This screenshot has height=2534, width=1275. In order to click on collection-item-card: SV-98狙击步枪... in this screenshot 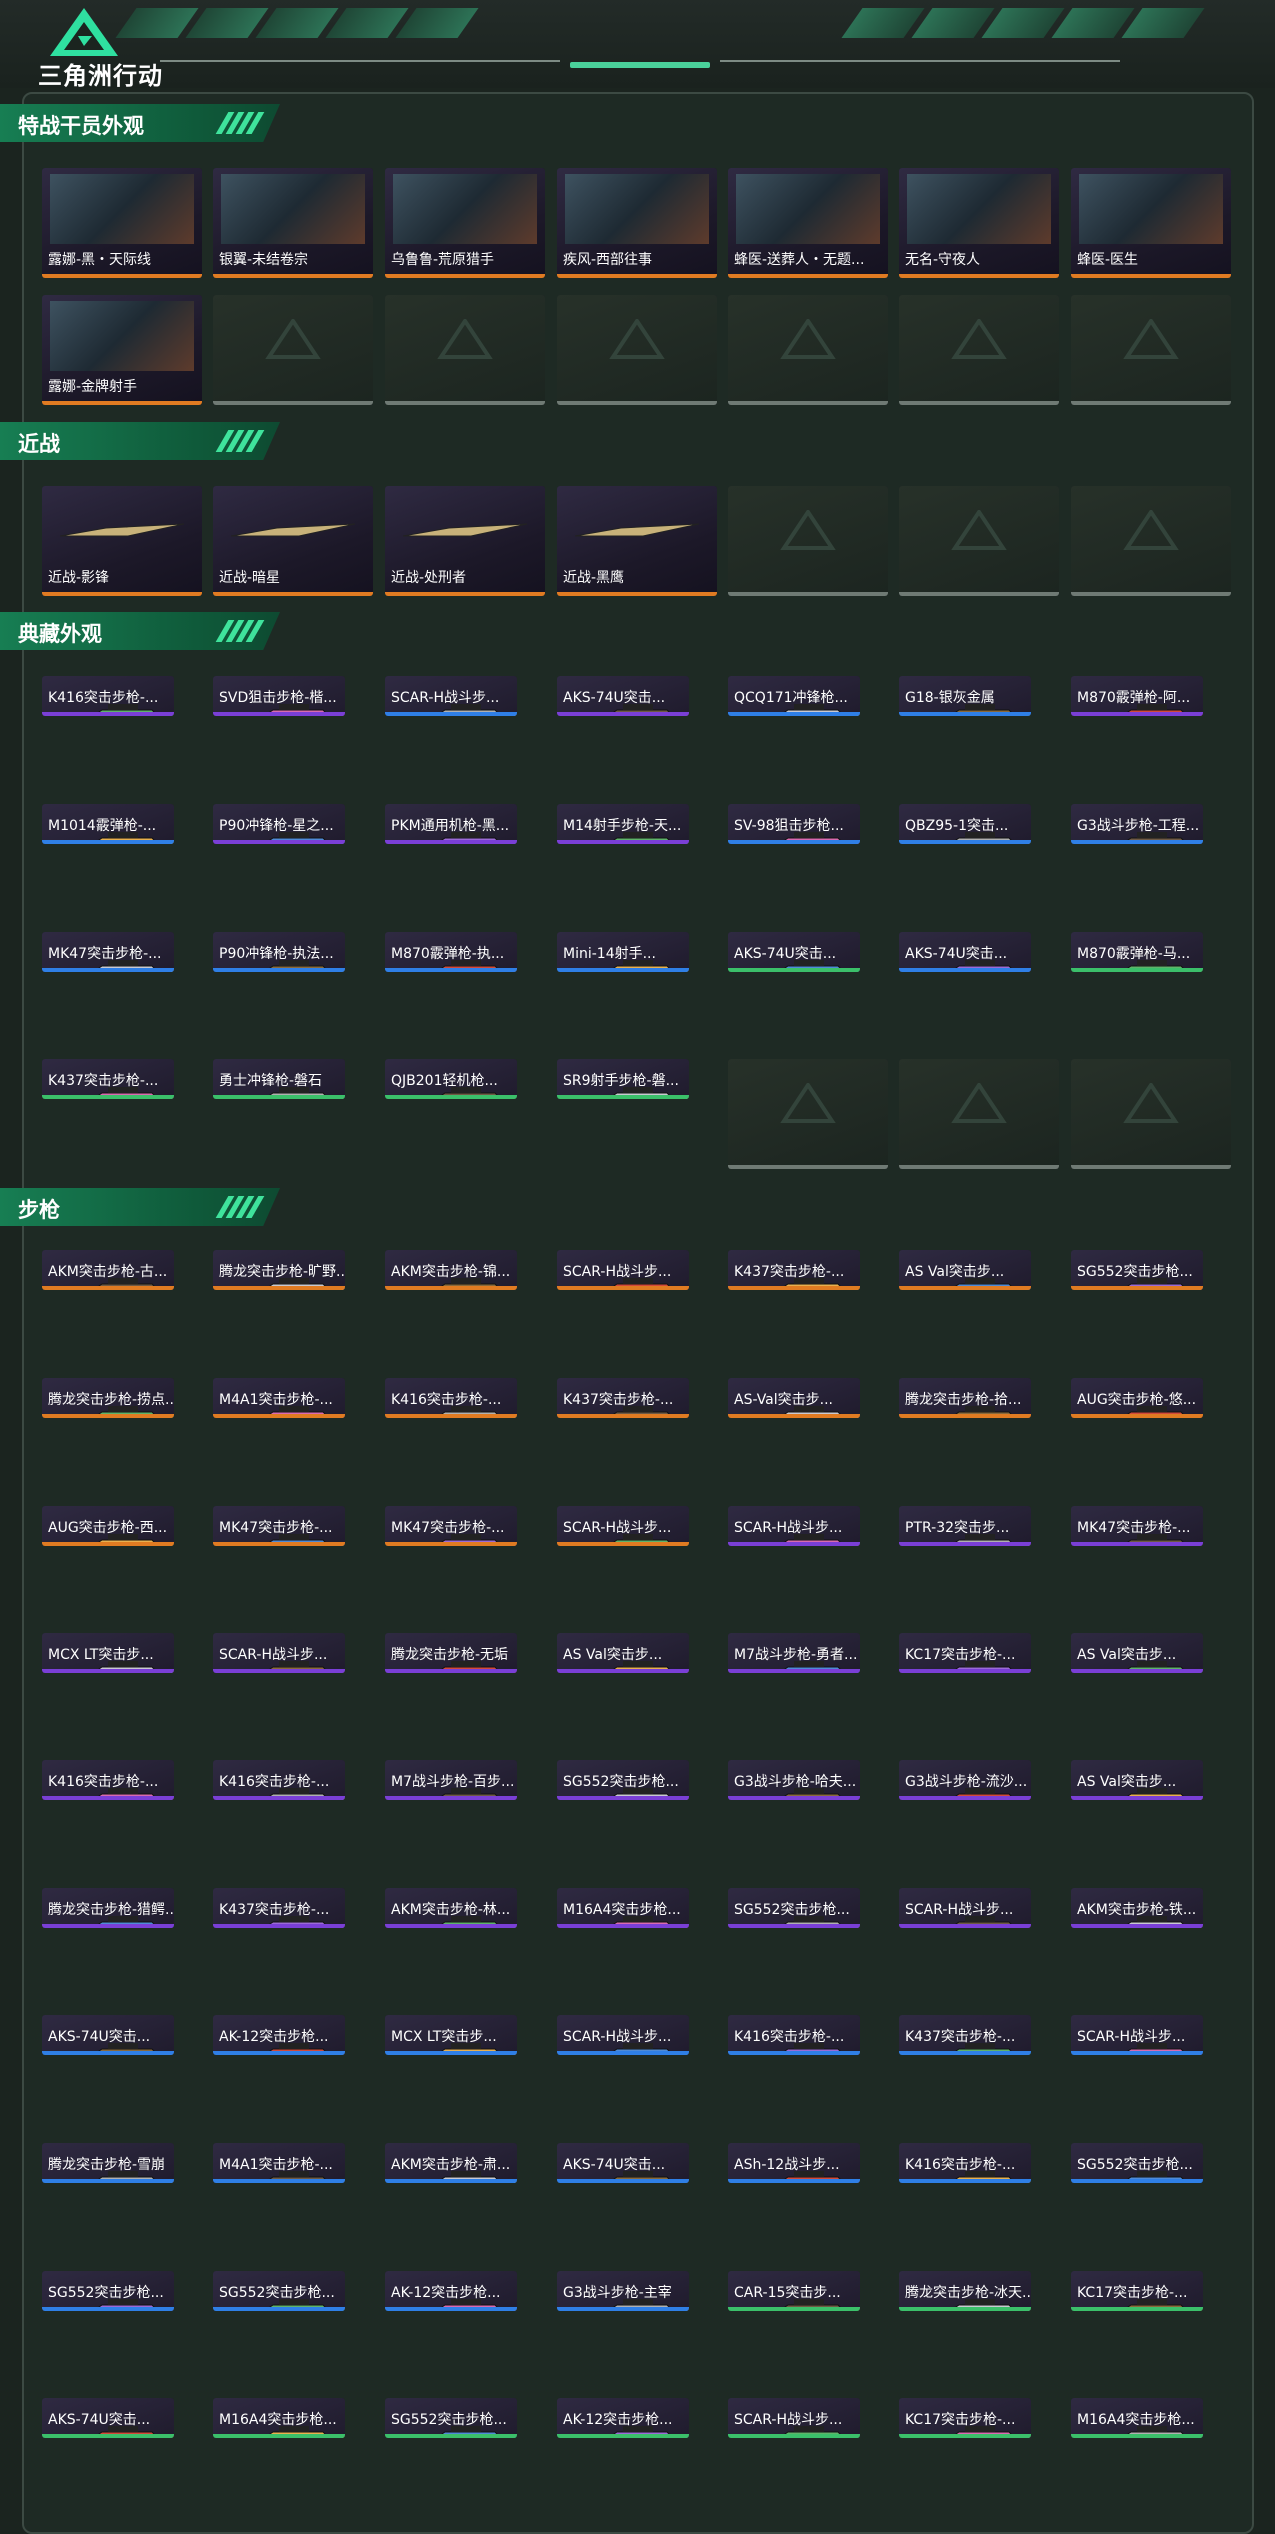, I will do `click(794, 824)`.